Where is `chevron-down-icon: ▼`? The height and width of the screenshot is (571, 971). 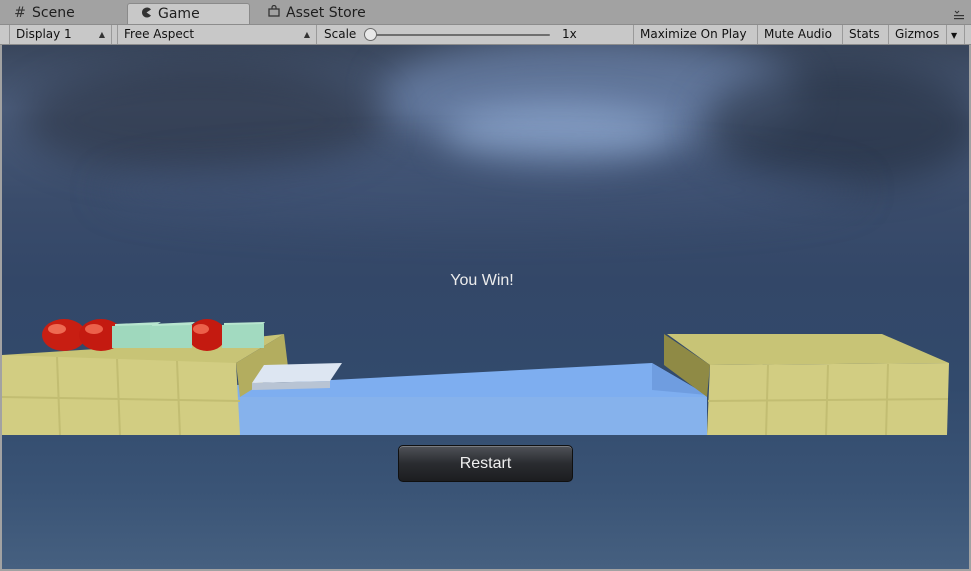
chevron-down-icon: ▼ is located at coordinates (954, 35).